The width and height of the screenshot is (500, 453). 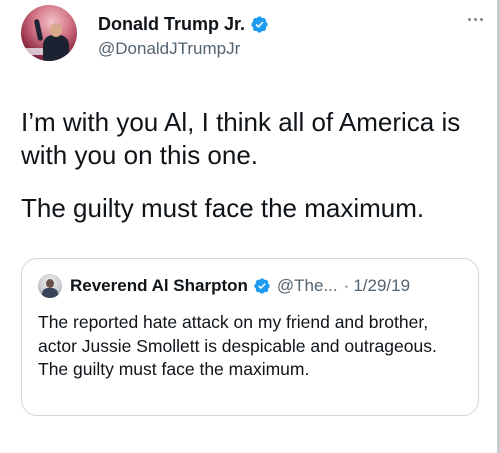 I want to click on more-options-icon, so click(x=475, y=19).